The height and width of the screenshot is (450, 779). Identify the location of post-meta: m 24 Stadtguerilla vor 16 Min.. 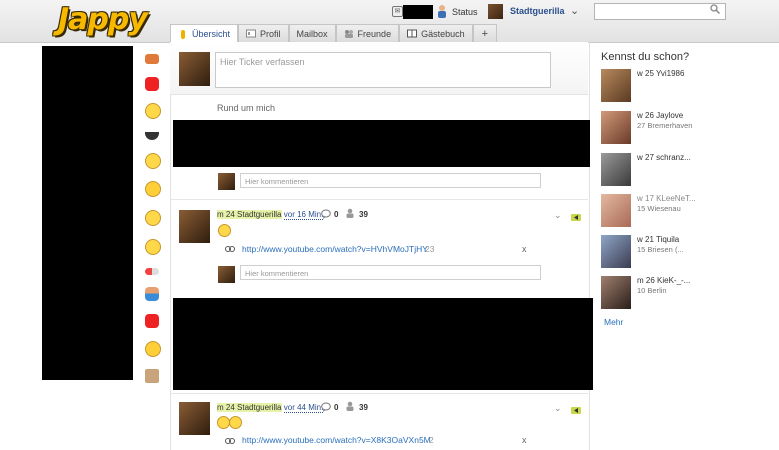
(270, 215).